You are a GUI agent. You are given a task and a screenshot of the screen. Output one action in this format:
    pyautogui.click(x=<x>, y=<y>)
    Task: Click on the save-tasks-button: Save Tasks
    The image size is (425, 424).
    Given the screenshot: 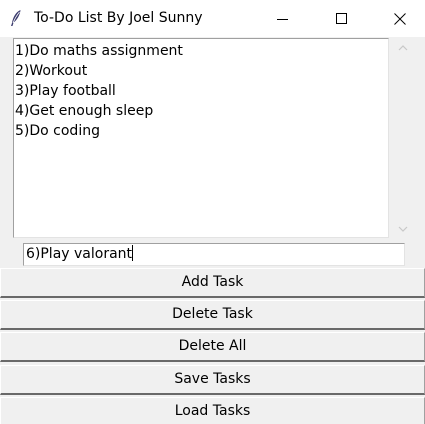 What is the action you would take?
    pyautogui.click(x=212, y=380)
    